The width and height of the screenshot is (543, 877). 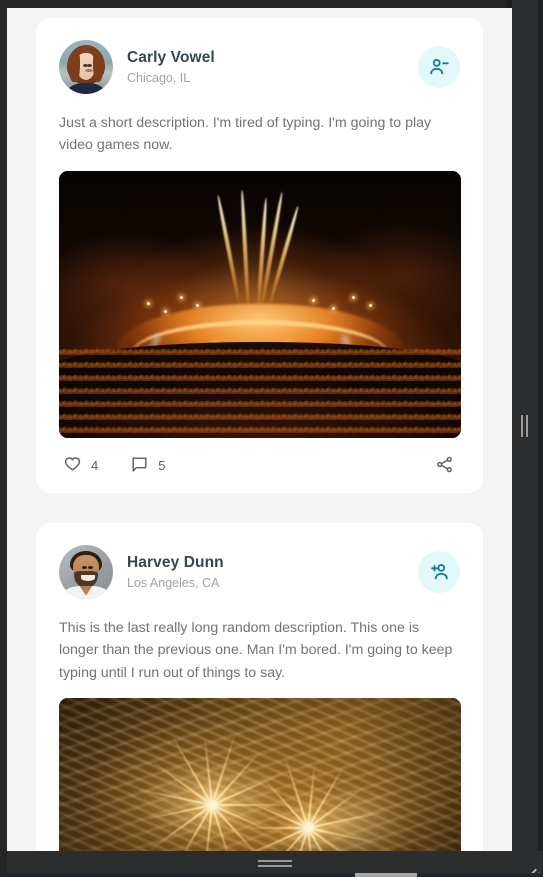 I want to click on vertical-resize-bar, so click(x=525, y=425).